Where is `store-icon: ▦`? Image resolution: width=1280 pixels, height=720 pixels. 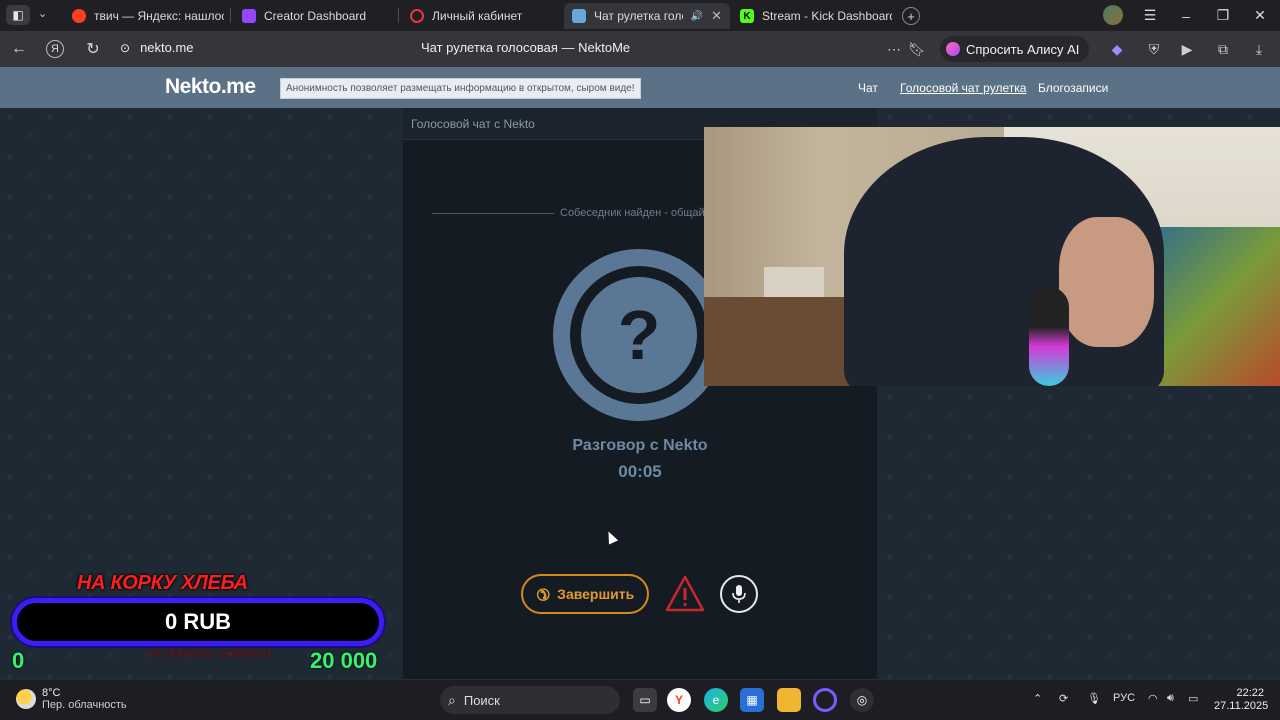
store-icon: ▦ is located at coordinates (752, 700).